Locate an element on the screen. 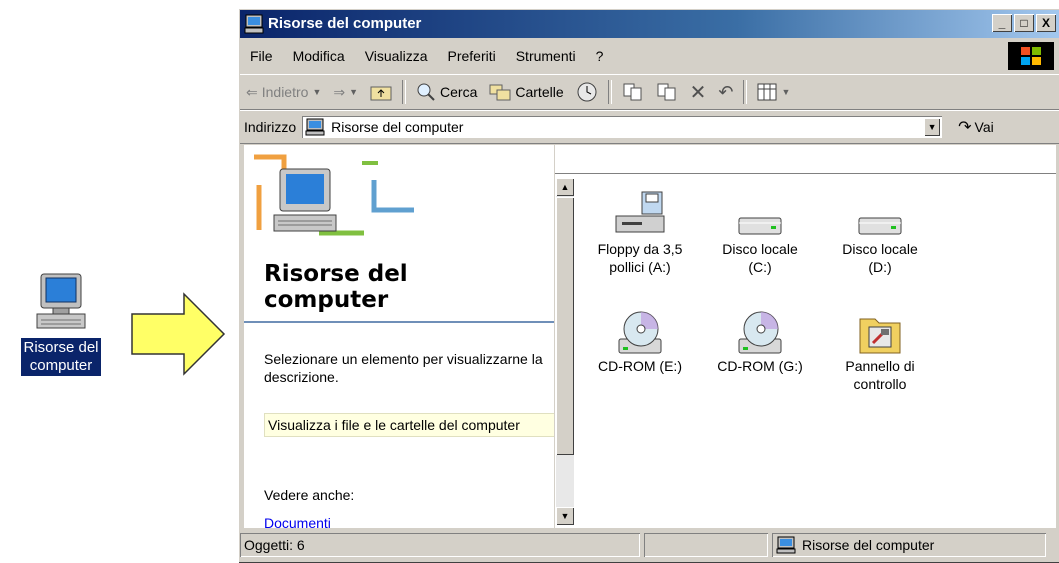  up-folder-icon is located at coordinates (381, 93).